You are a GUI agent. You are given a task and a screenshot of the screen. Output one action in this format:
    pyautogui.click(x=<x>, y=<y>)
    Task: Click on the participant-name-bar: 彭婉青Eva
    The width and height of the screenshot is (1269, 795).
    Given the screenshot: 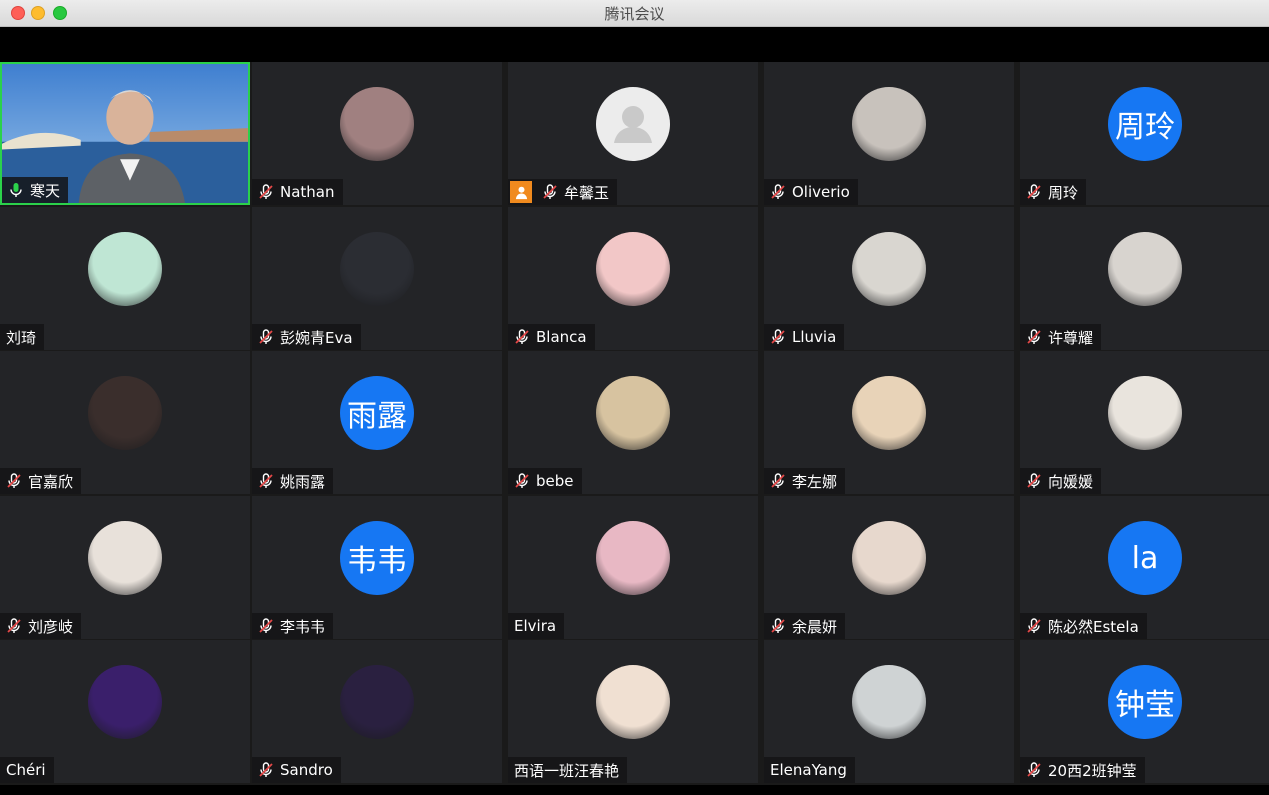 What is the action you would take?
    pyautogui.click(x=306, y=337)
    